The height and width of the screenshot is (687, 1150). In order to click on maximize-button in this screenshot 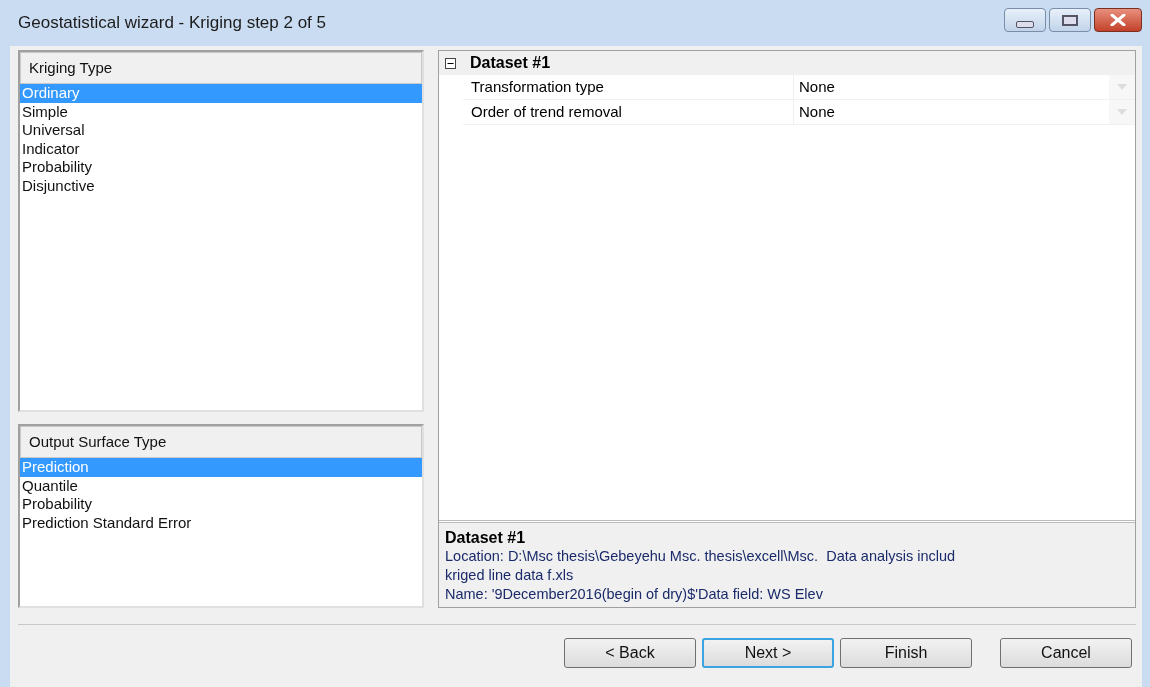, I will do `click(1070, 20)`.